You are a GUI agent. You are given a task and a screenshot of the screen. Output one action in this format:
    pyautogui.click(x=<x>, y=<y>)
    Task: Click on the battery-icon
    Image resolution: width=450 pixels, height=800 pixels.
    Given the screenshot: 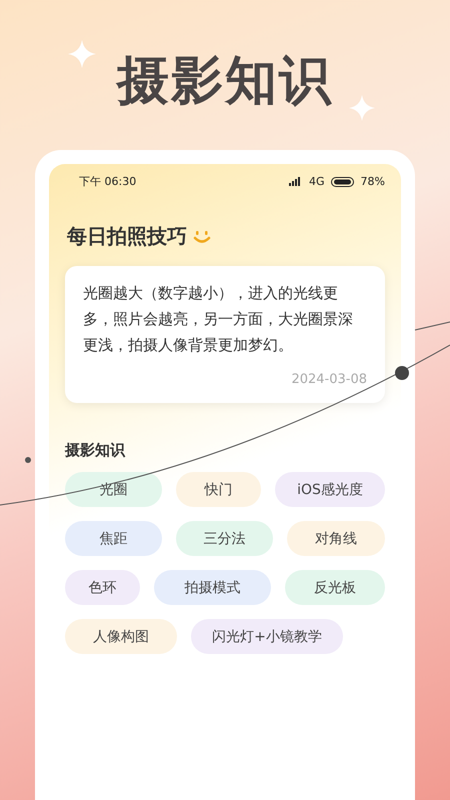 What is the action you would take?
    pyautogui.click(x=342, y=181)
    